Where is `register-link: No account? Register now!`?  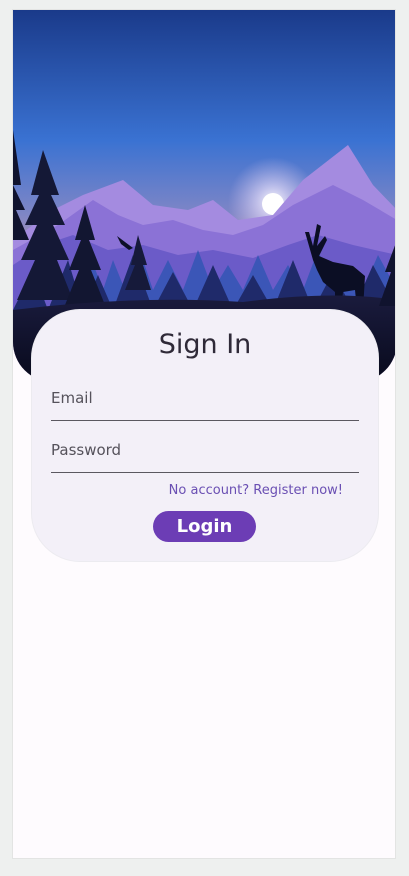 register-link: No account? Register now! is located at coordinates (256, 490).